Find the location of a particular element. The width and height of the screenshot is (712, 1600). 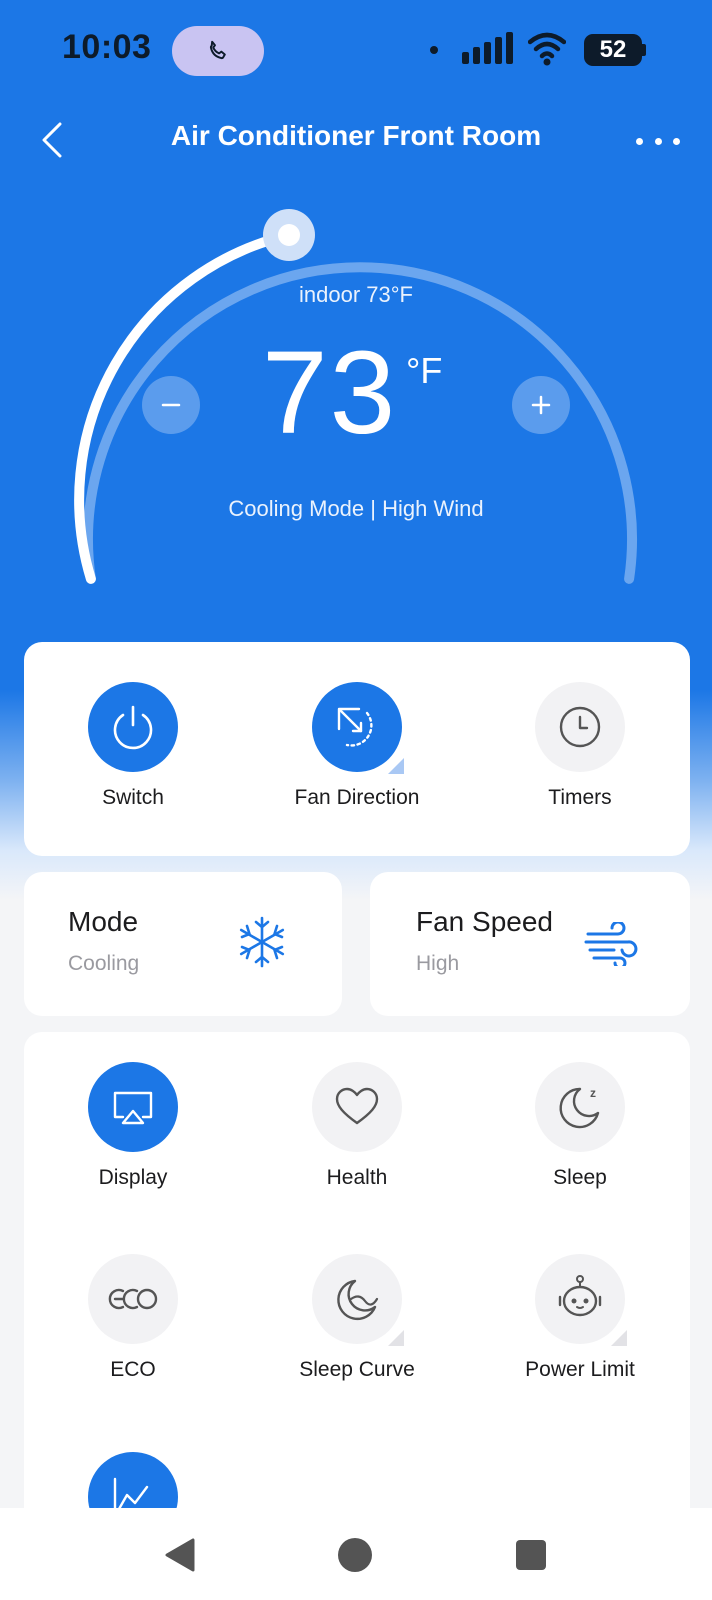

power-limit-button: Power Limit is located at coordinates (580, 1318).